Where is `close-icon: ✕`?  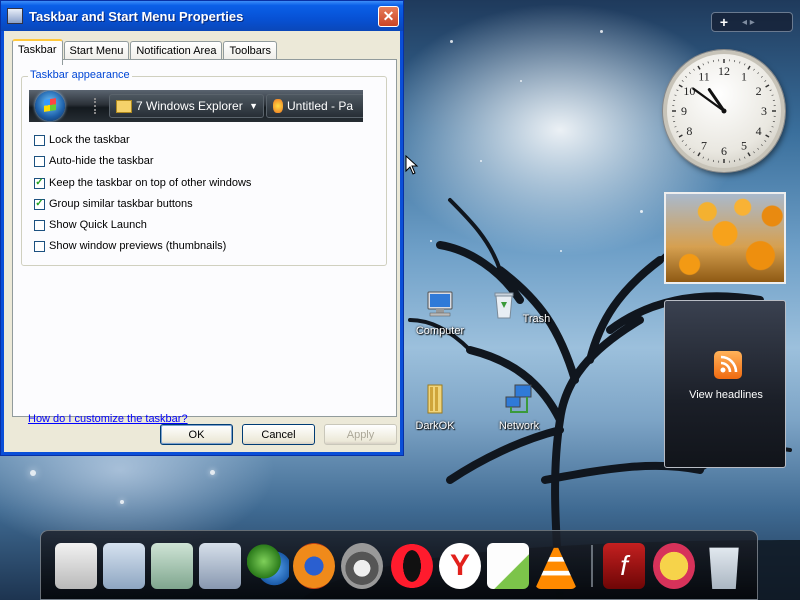 close-icon: ✕ is located at coordinates (388, 16).